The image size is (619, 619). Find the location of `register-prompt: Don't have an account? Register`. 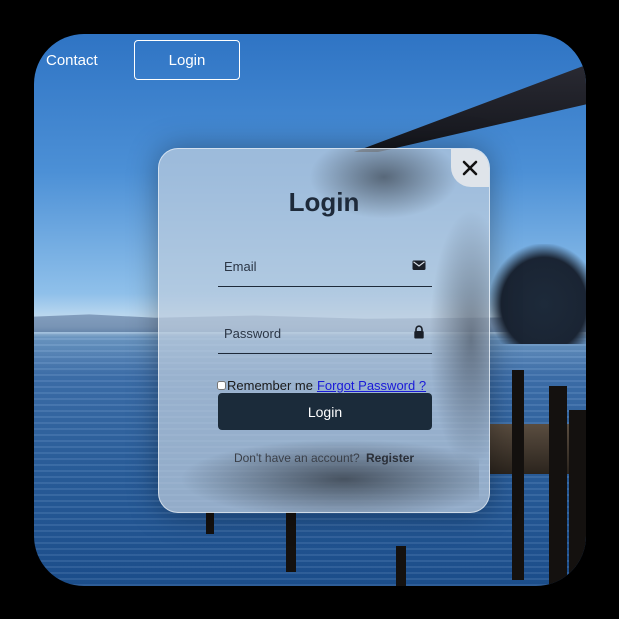

register-prompt: Don't have an account? Register is located at coordinates (324, 458).